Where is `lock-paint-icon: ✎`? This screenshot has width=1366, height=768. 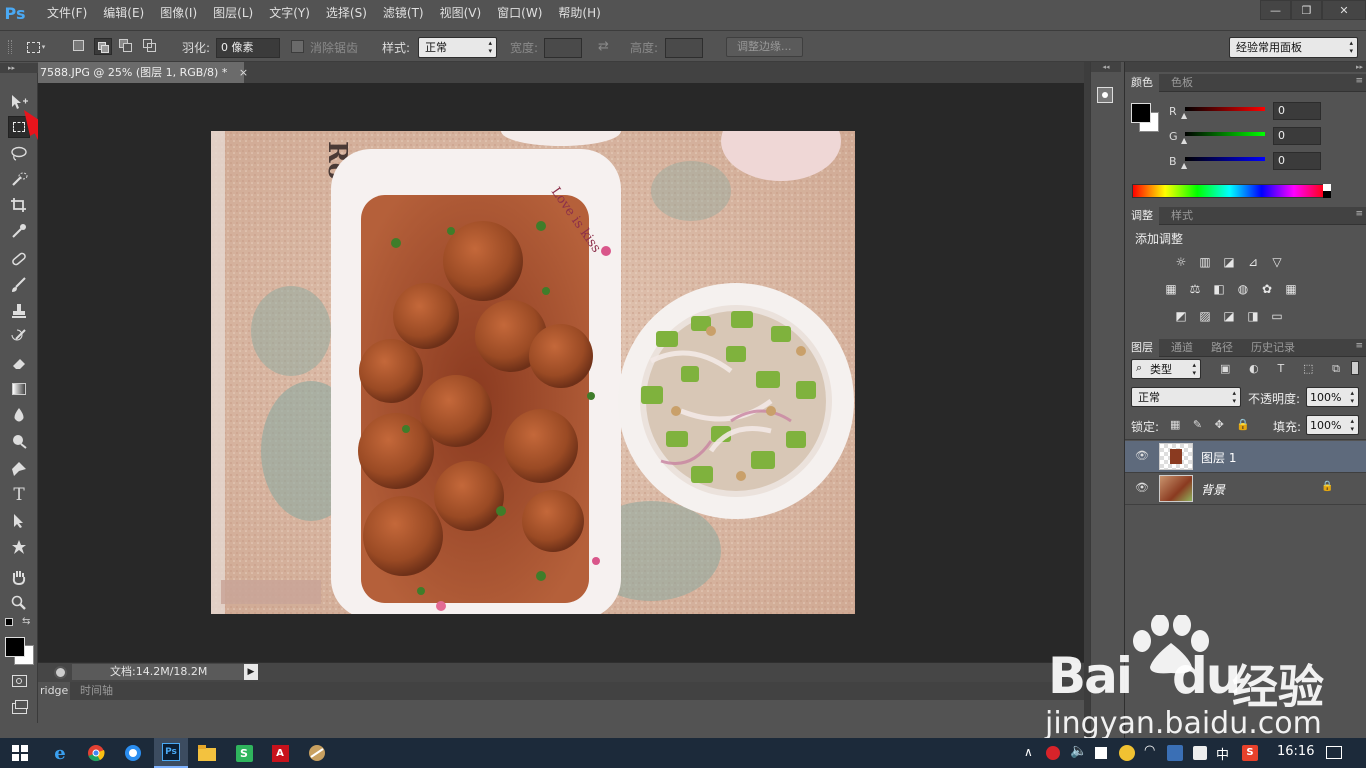 lock-paint-icon: ✎ is located at coordinates (1197, 425).